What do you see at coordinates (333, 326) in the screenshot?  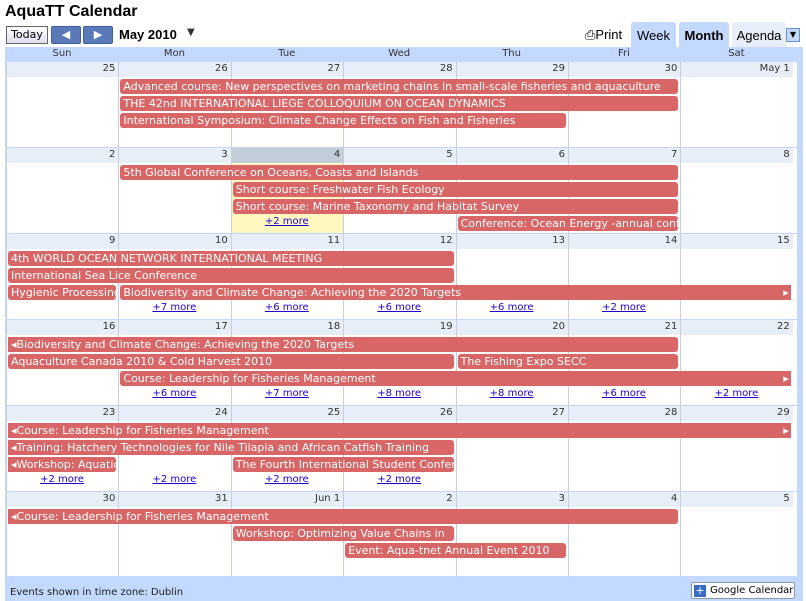 I see `date-number: 18` at bounding box center [333, 326].